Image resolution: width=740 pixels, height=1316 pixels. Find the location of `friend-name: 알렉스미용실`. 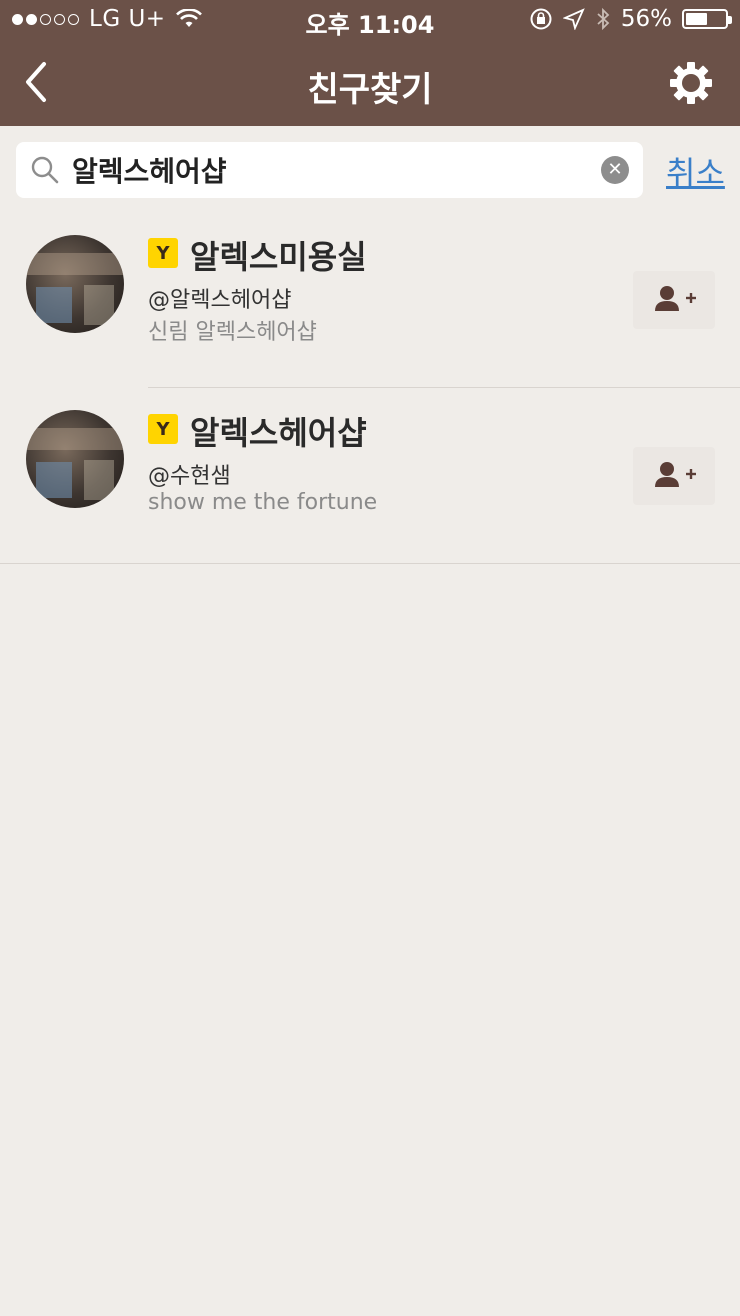

friend-name: 알렉스미용실 is located at coordinates (278, 257).